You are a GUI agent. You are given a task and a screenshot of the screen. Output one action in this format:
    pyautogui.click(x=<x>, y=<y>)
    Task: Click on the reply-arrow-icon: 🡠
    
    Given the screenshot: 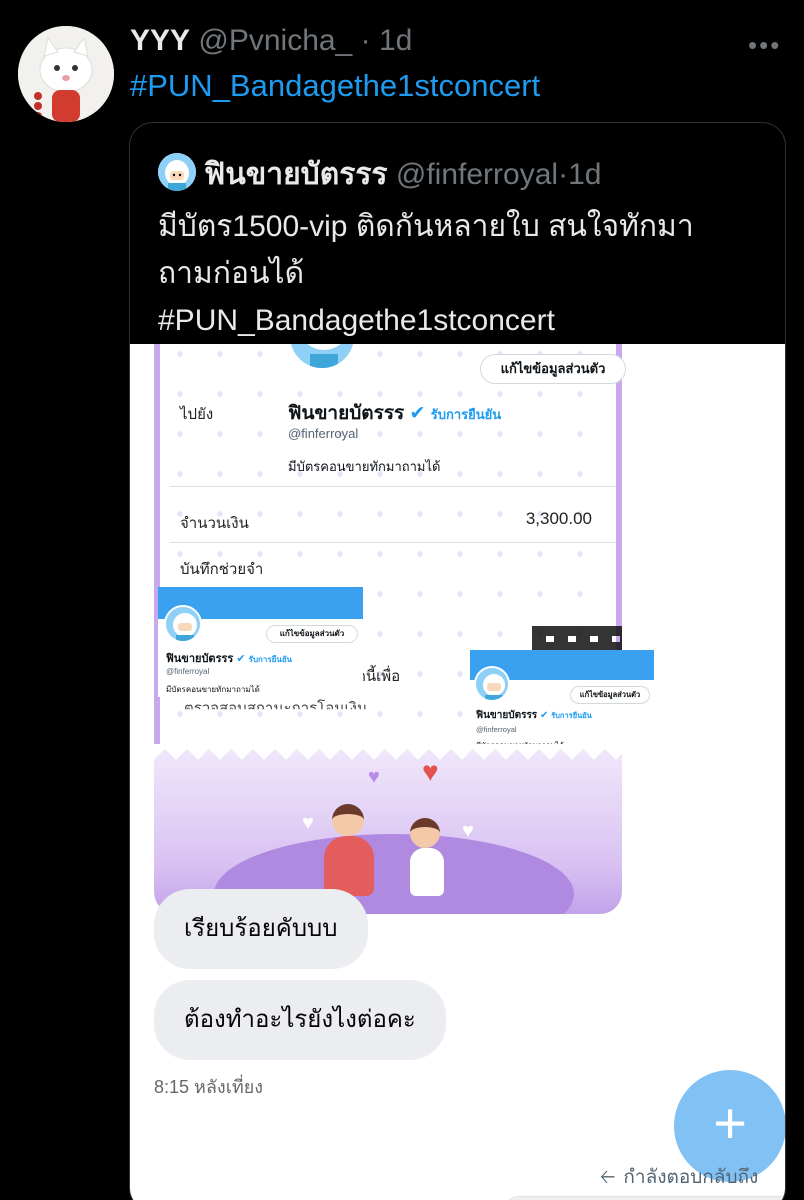 What is the action you would take?
    pyautogui.click(x=608, y=1177)
    